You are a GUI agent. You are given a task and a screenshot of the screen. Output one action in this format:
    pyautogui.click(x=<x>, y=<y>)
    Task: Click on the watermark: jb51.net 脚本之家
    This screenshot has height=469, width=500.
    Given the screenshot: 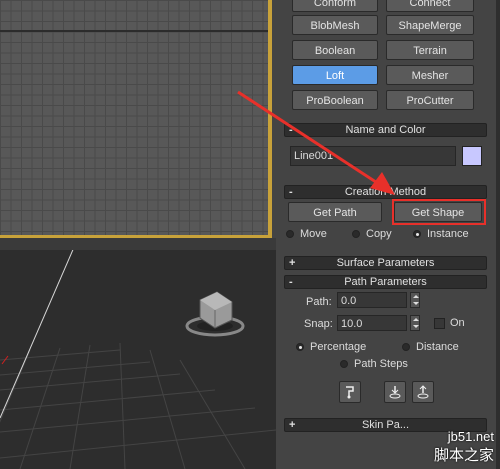 What is the action you would take?
    pyautogui.click(x=464, y=447)
    